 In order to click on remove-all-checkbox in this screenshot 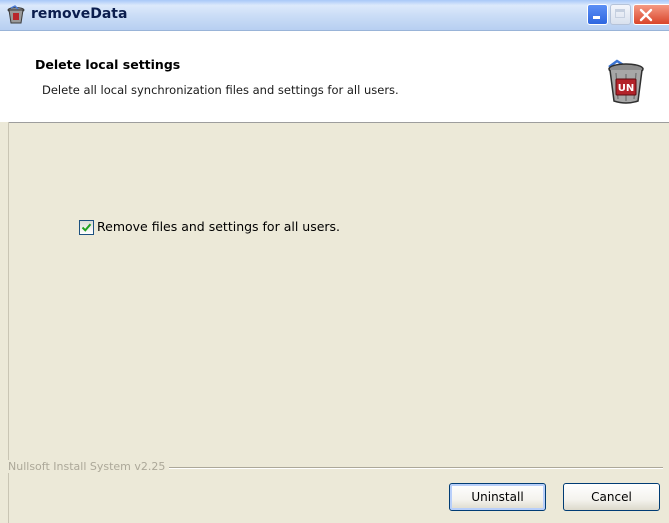, I will do `click(86, 227)`.